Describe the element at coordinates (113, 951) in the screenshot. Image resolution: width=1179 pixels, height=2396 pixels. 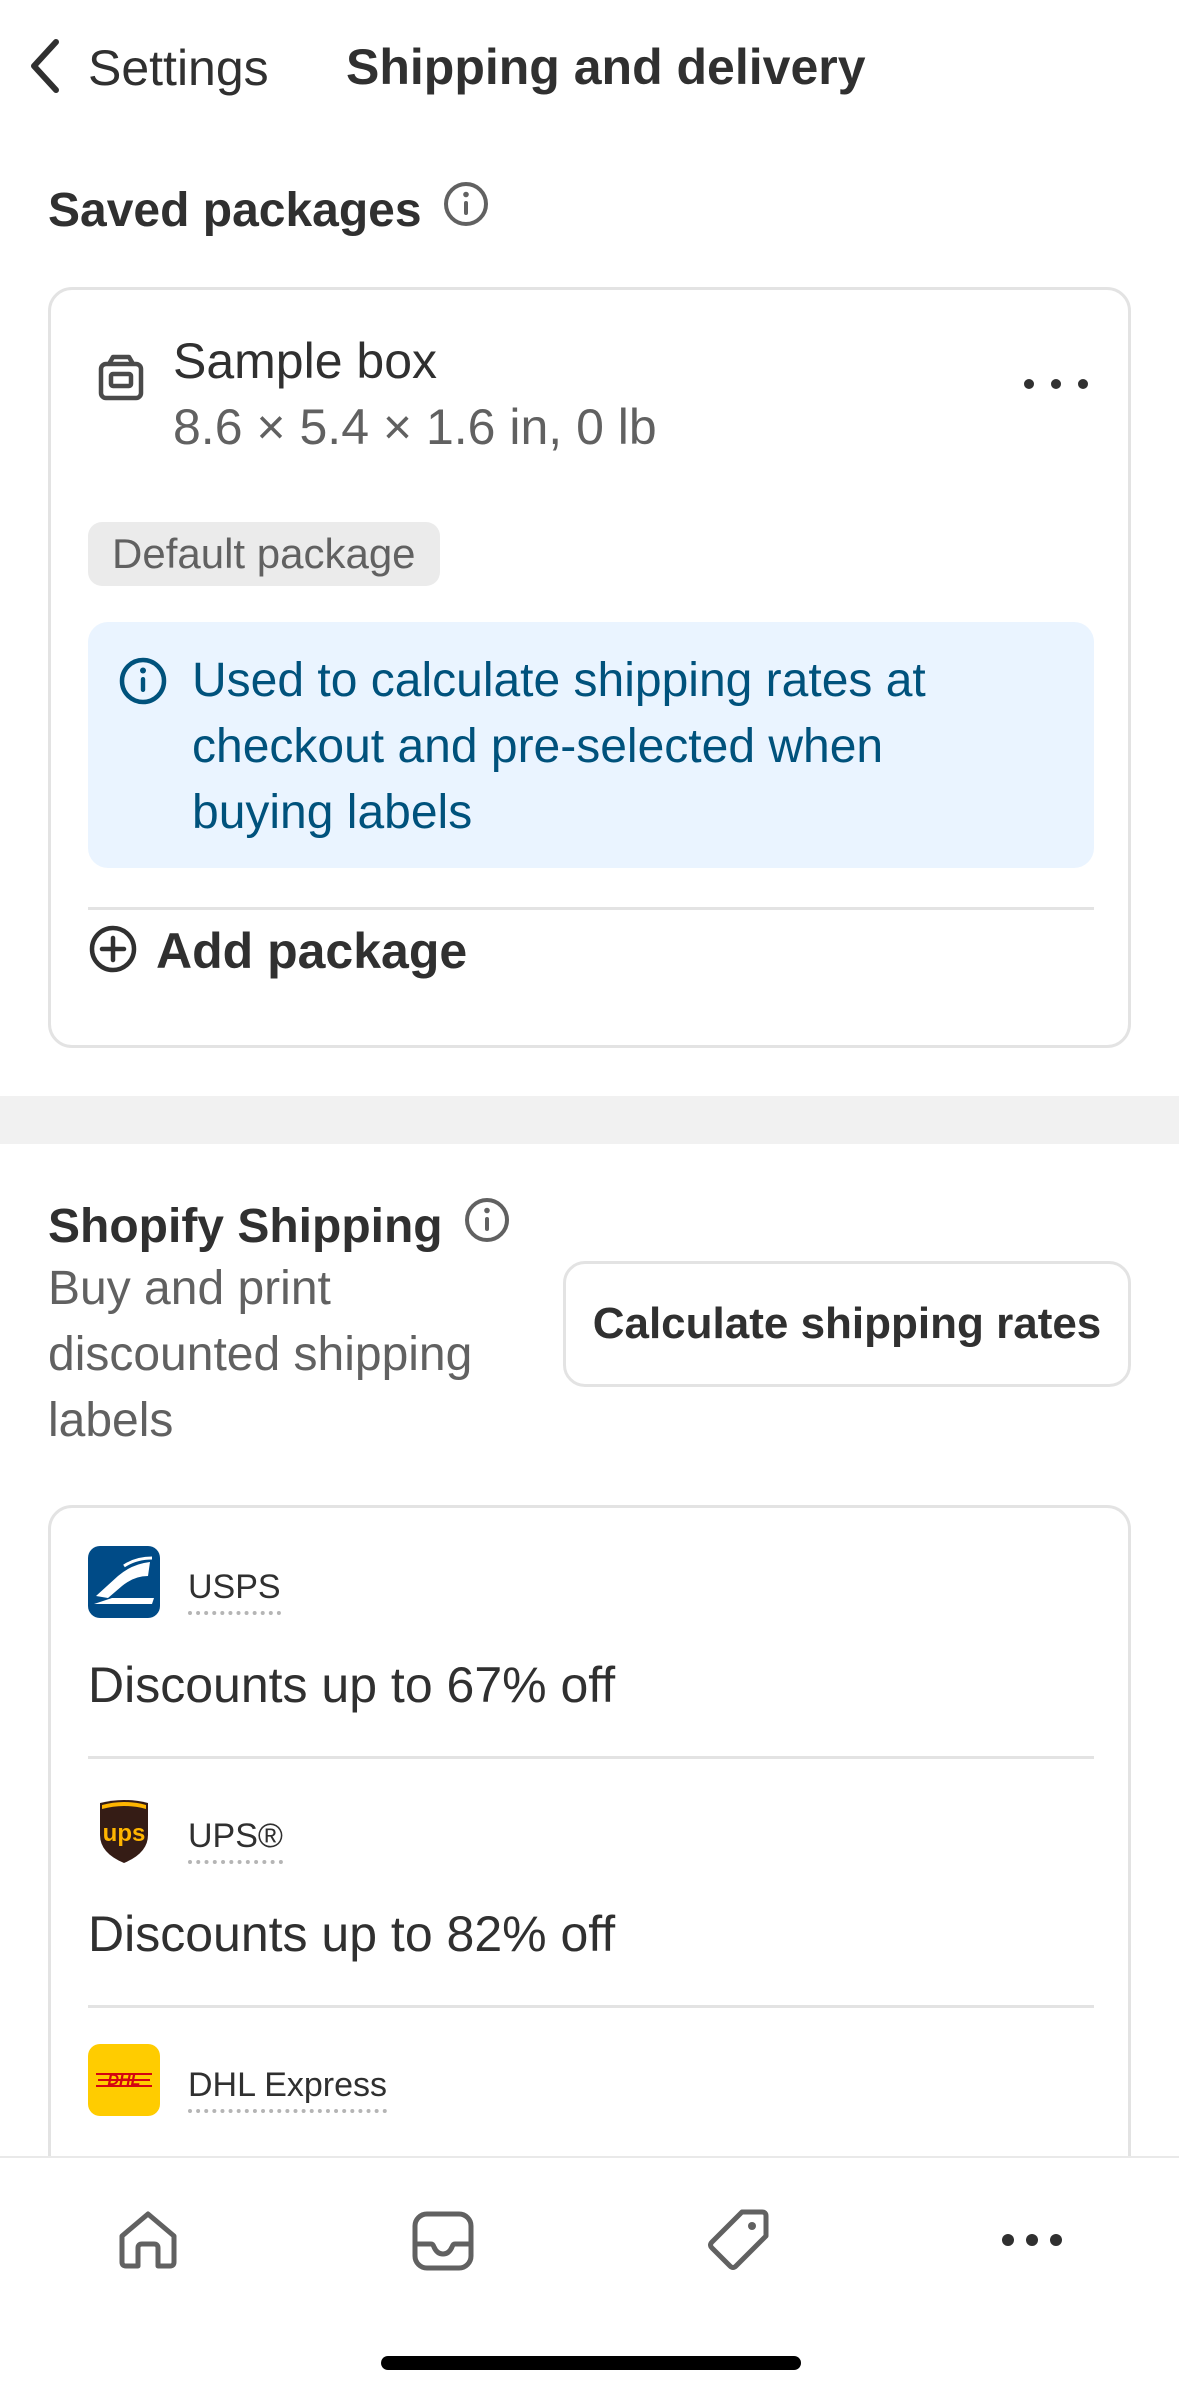
I see `plus-circle-icon` at that location.